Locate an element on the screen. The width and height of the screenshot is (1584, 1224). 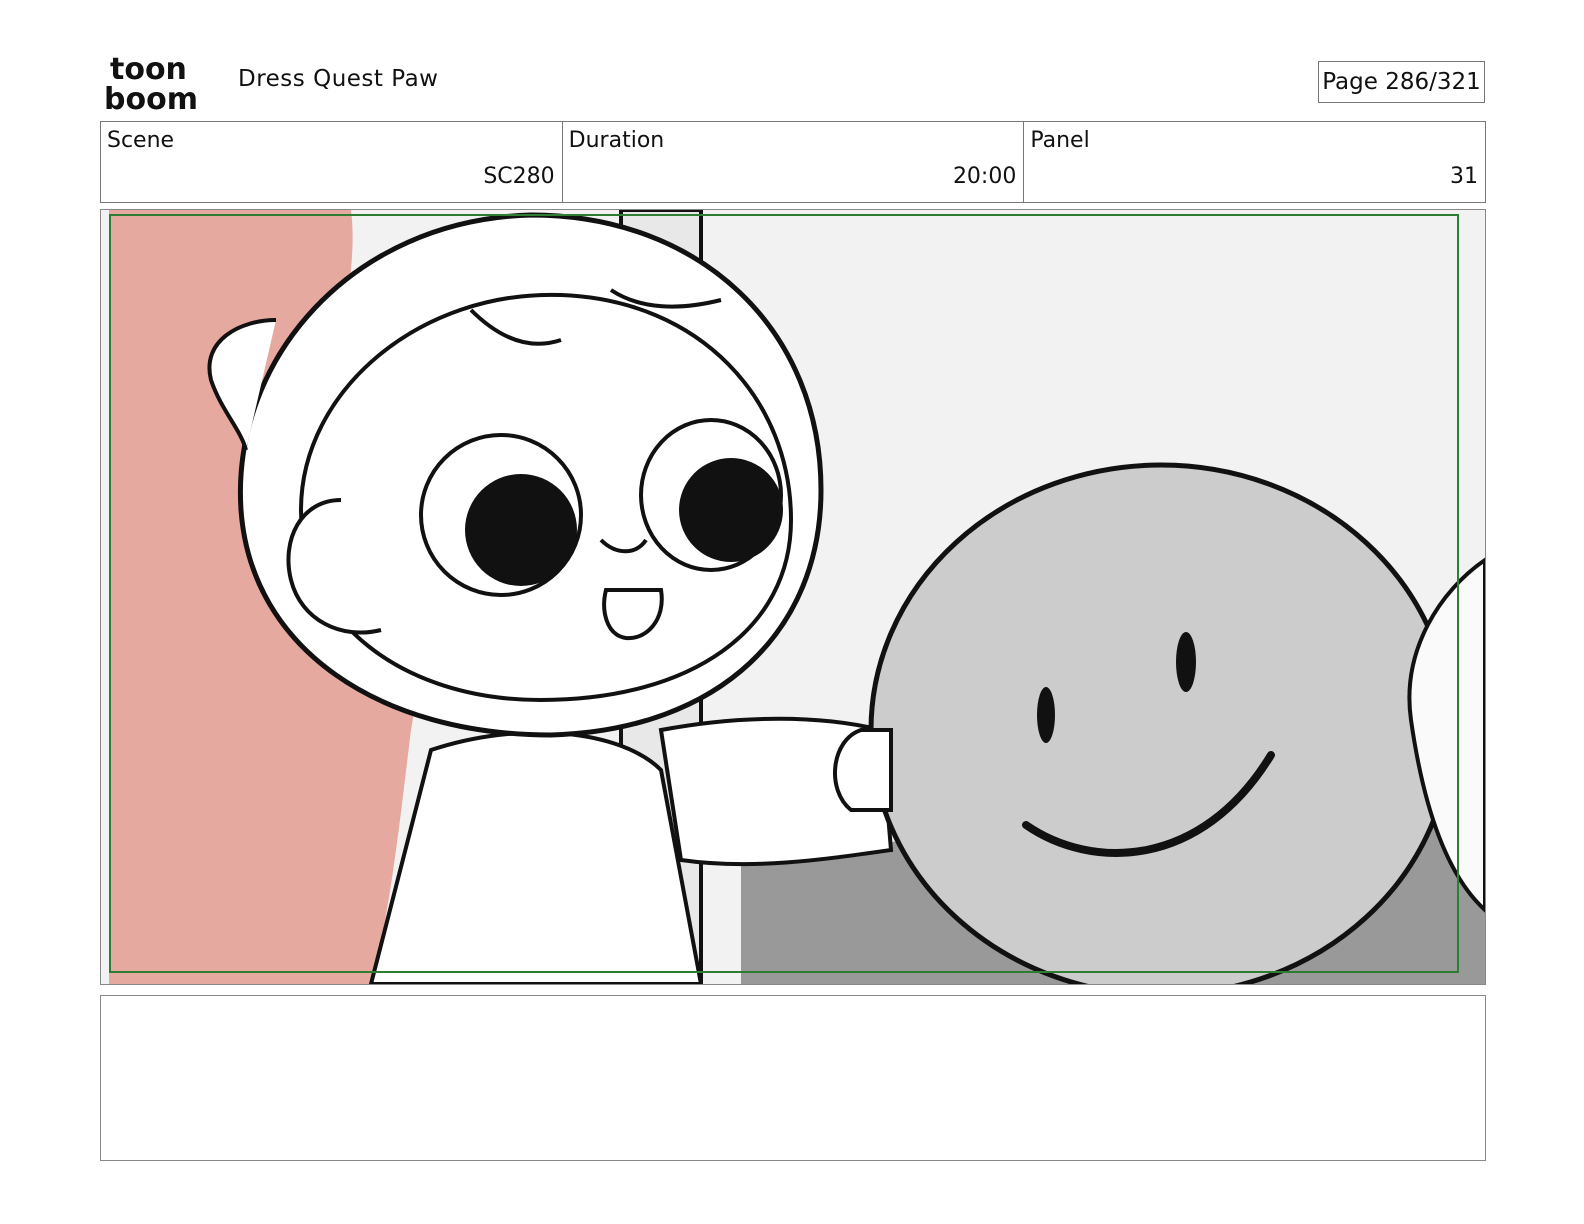
duration-label: Duration is located at coordinates (616, 140).